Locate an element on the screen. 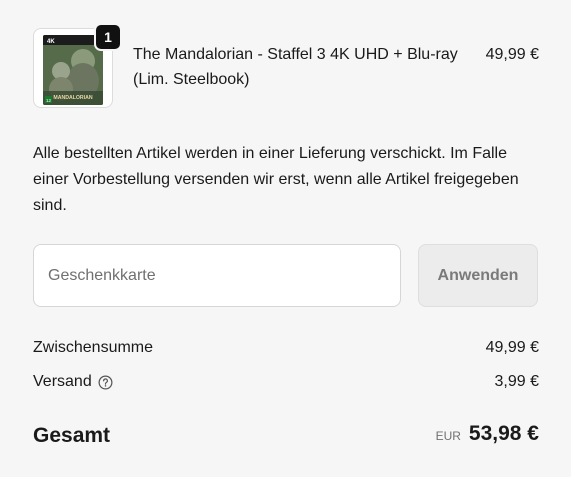  quantity-badge: 1 is located at coordinates (108, 37).